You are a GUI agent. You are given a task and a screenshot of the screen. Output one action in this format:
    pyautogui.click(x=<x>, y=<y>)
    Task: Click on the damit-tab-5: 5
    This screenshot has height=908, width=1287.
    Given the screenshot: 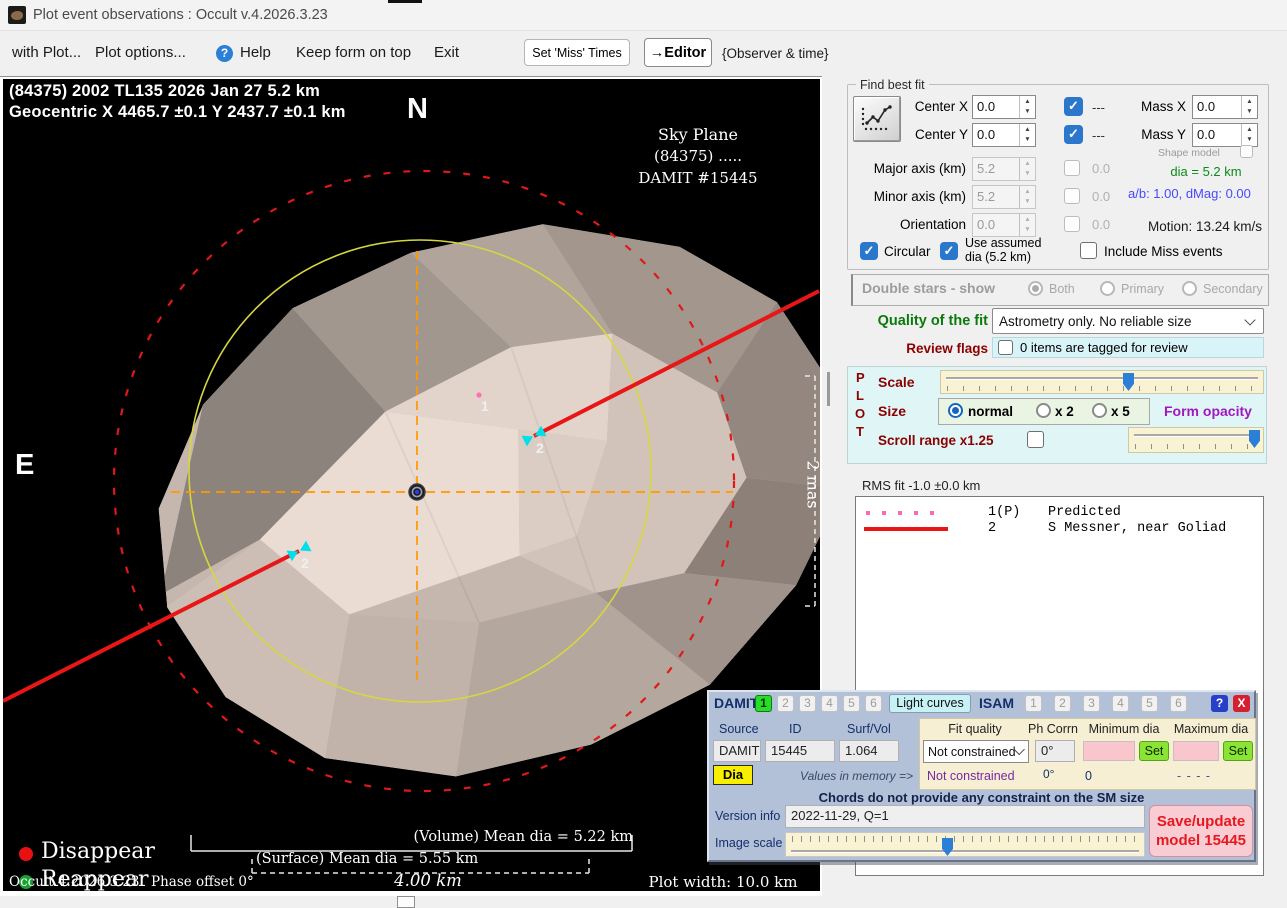 What is the action you would take?
    pyautogui.click(x=851, y=703)
    